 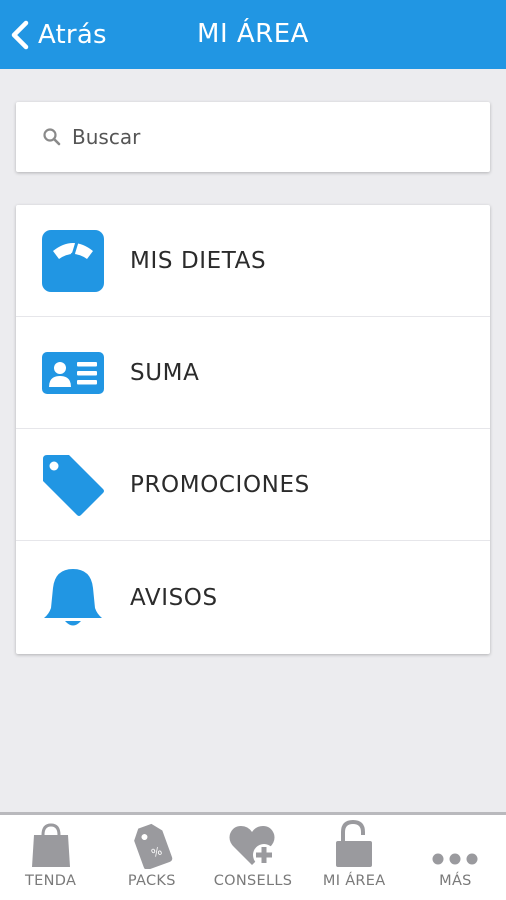 I want to click on search-input, so click(x=262, y=137).